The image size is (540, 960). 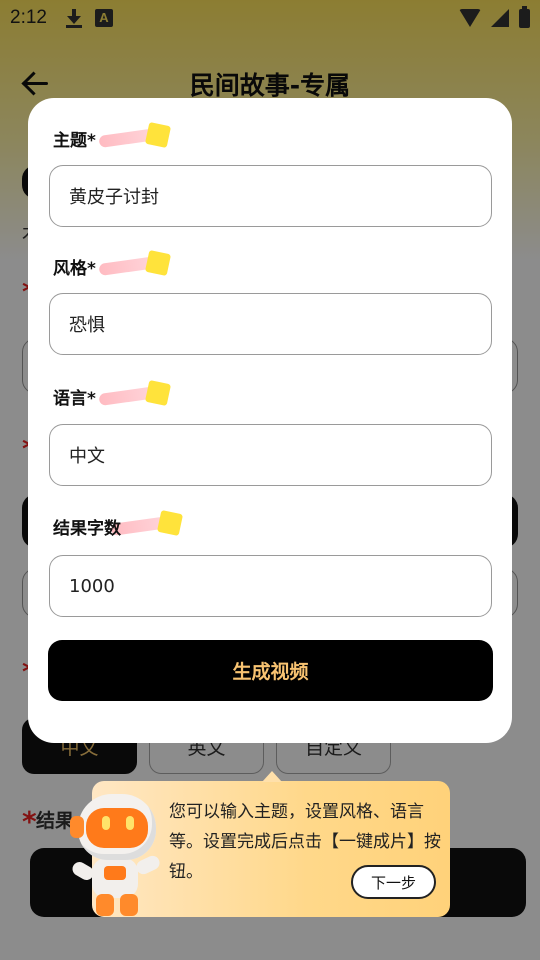 What do you see at coordinates (270, 670) in the screenshot?
I see `generate-video-button: 生成视频` at bounding box center [270, 670].